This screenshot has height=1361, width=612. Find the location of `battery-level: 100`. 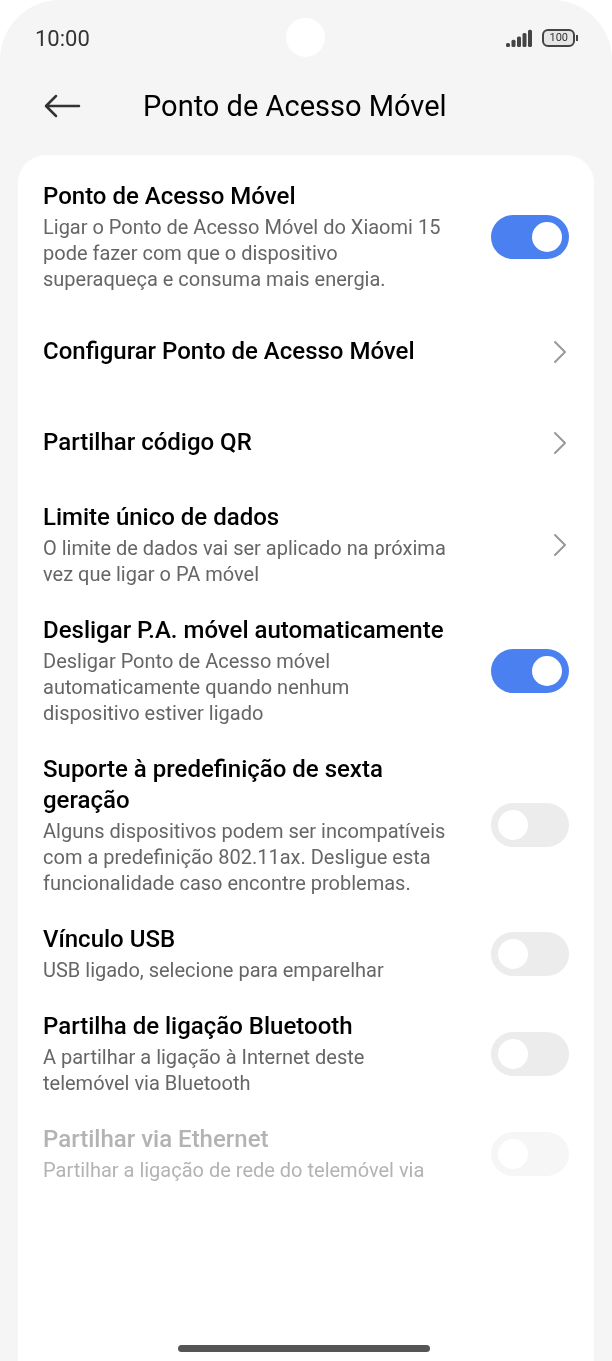

battery-level: 100 is located at coordinates (558, 38).